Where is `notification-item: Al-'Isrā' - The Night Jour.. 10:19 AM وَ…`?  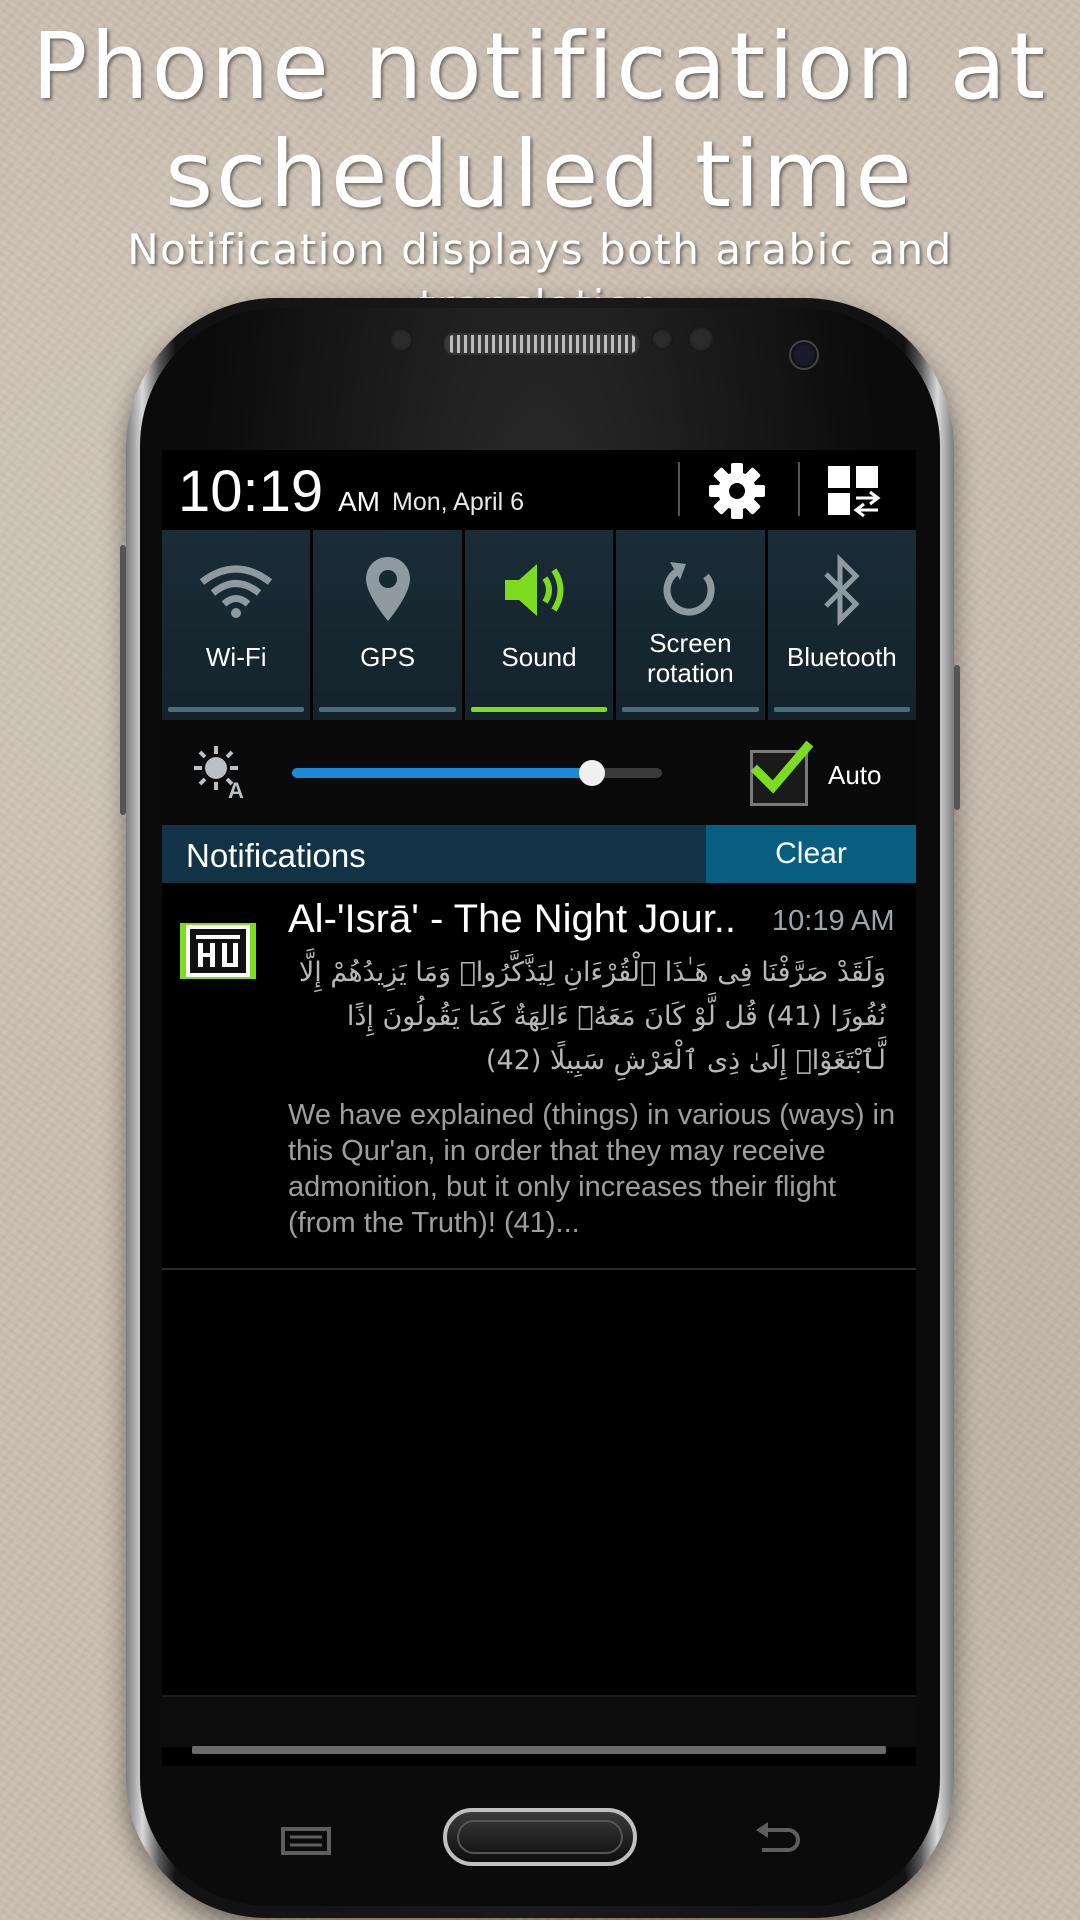
notification-item: Al-'Isrā' - The Night Jour.. 10:19 AM وَ… is located at coordinates (539, 1076).